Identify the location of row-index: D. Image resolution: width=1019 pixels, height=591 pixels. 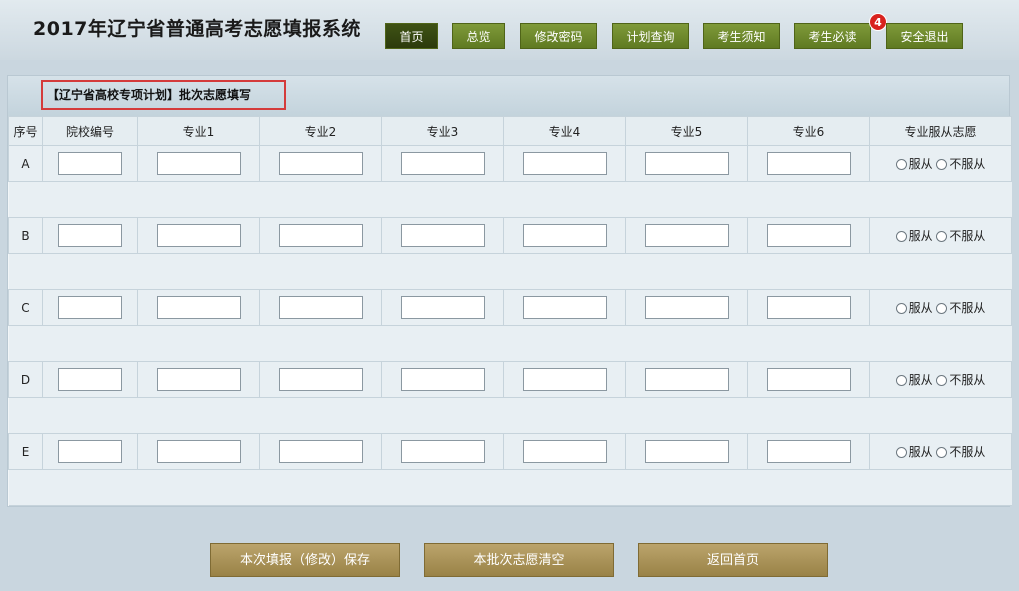
(25, 379).